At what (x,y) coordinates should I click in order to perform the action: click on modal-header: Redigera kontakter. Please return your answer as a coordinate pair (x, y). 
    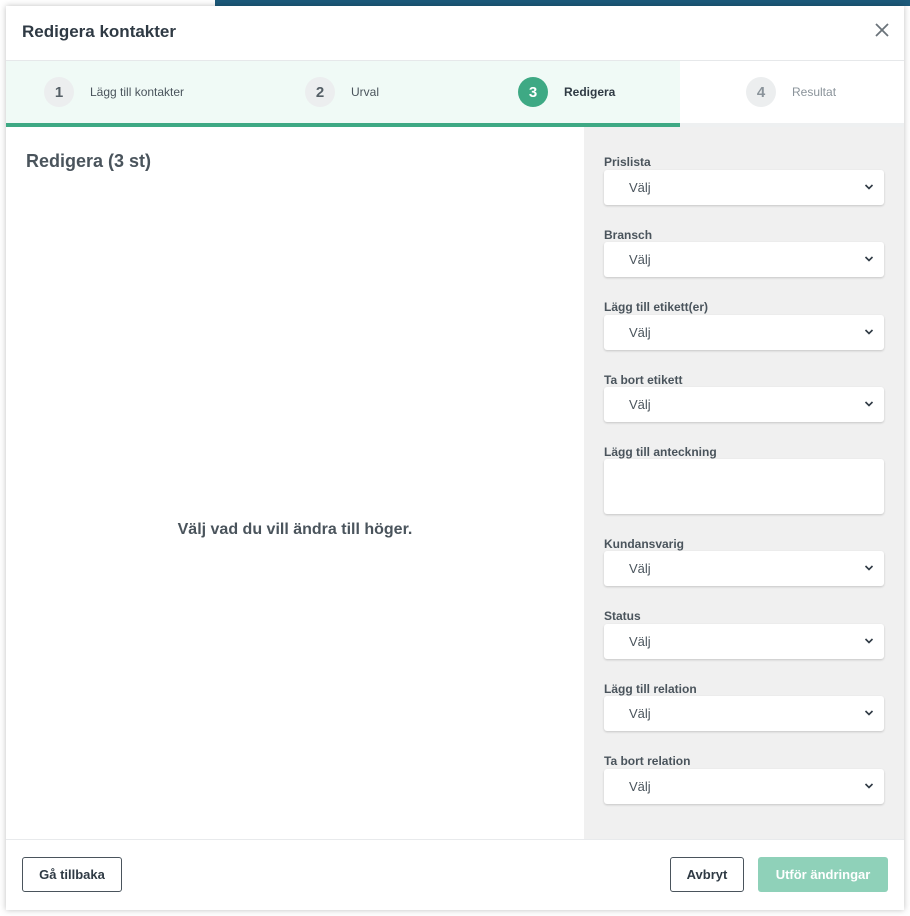
    Looking at the image, I should click on (455, 33).